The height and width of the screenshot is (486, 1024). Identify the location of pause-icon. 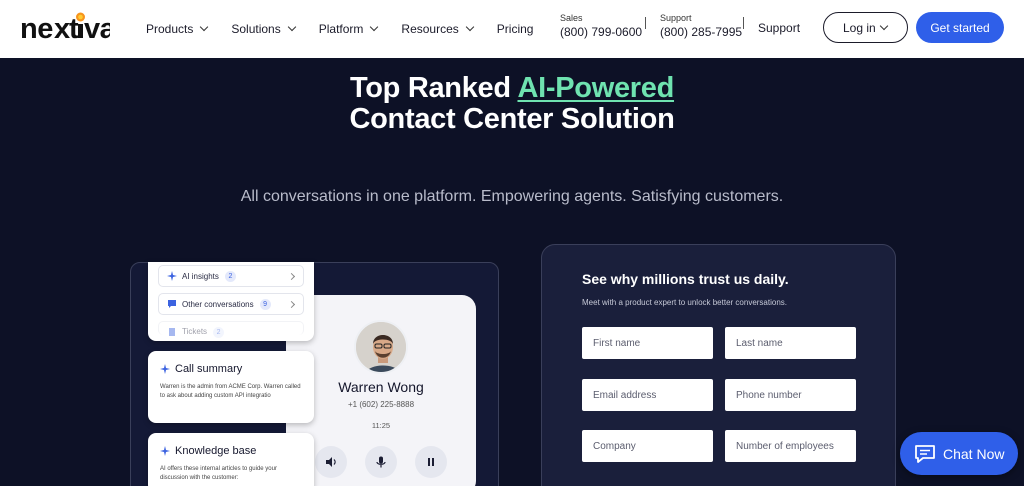
(431, 462).